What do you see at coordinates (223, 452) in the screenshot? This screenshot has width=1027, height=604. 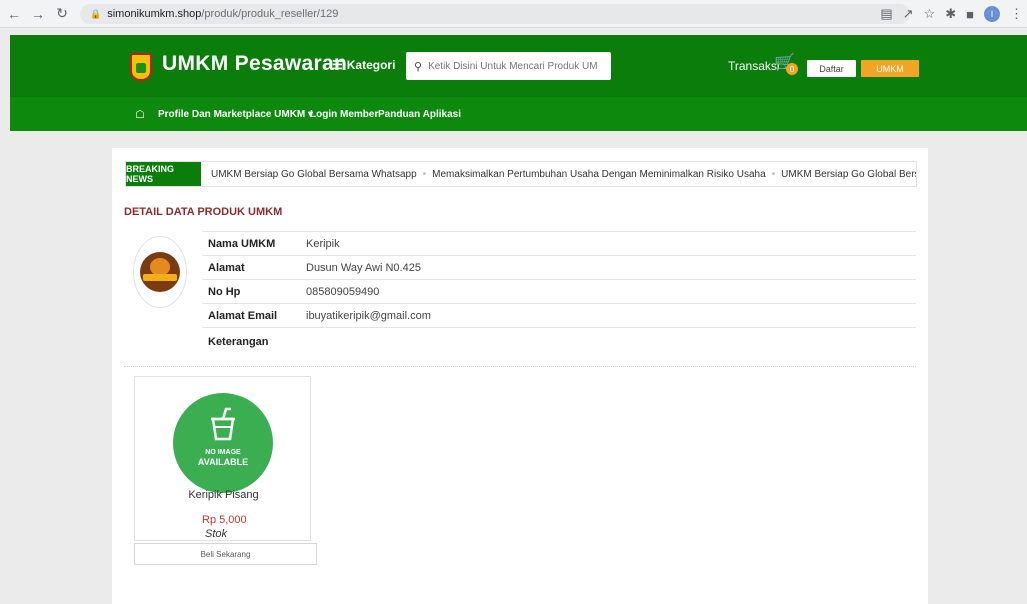 I see `no-image-text: NO IMAGE` at bounding box center [223, 452].